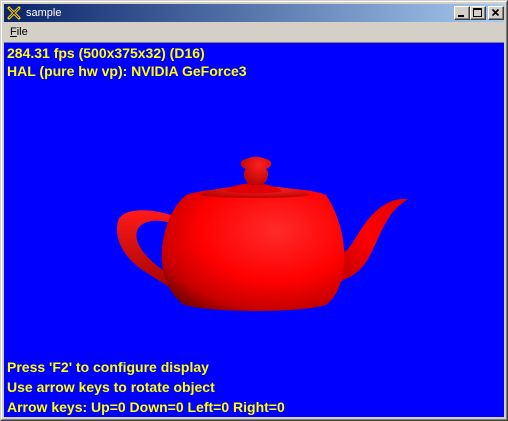 The image size is (508, 421). Describe the element at coordinates (371, 241) in the screenshot. I see `teapot-spout` at that location.